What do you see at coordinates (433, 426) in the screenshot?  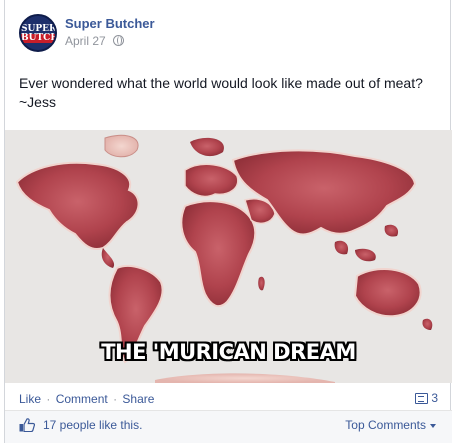 I see `caret-down-icon` at bounding box center [433, 426].